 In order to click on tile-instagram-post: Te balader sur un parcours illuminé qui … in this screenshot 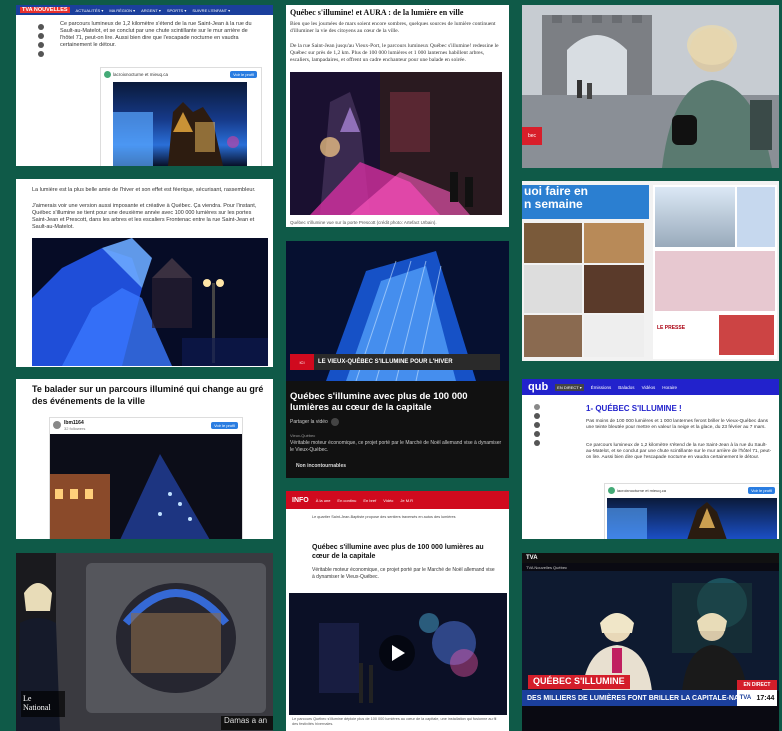, I will do `click(144, 459)`.